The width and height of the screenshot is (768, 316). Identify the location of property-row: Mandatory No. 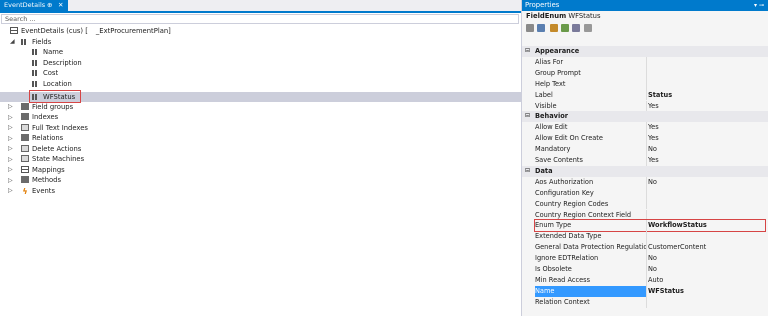
(645, 149).